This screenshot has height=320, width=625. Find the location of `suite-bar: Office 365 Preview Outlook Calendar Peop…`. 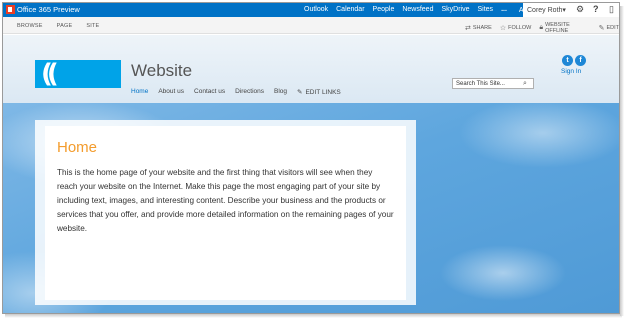

suite-bar: Office 365 Preview Outlook Calendar Peop… is located at coordinates (311, 10).